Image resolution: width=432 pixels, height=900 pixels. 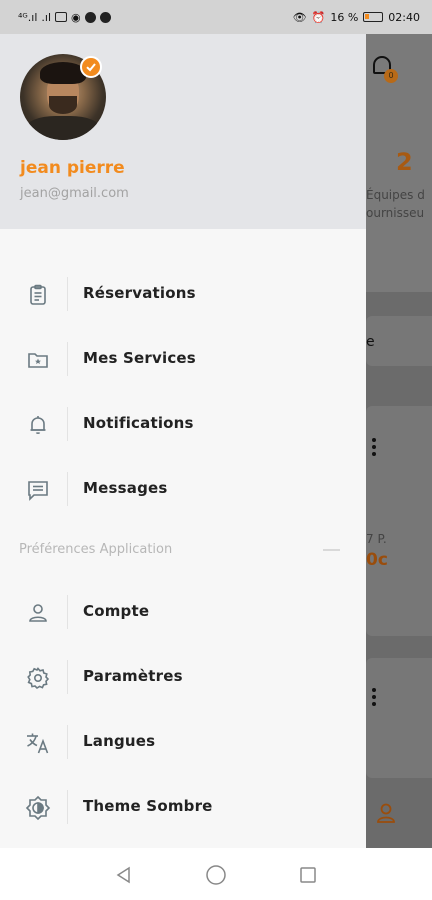 I want to click on status-right-icons: 👁 ⏰ 16 % 02:40, so click(x=356, y=17).